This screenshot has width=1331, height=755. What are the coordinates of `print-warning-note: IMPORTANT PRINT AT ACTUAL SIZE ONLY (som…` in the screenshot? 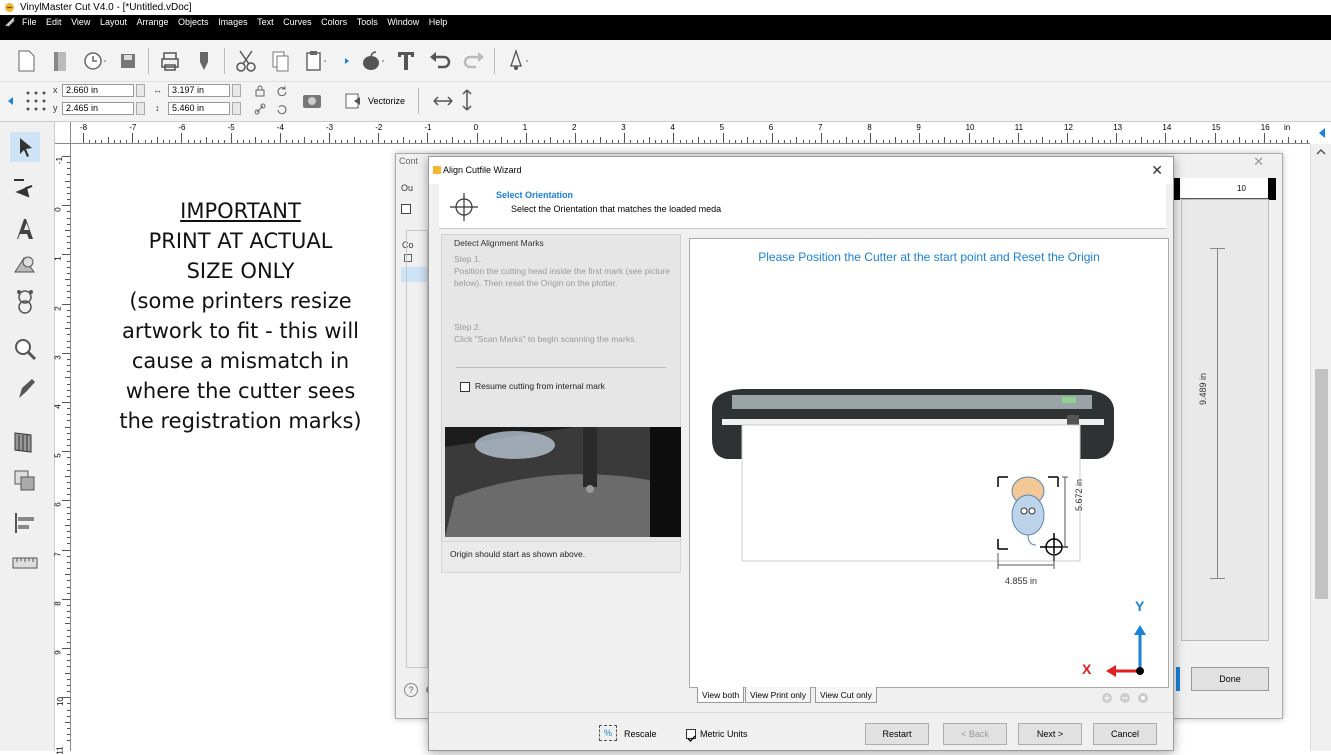 It's located at (240, 316).